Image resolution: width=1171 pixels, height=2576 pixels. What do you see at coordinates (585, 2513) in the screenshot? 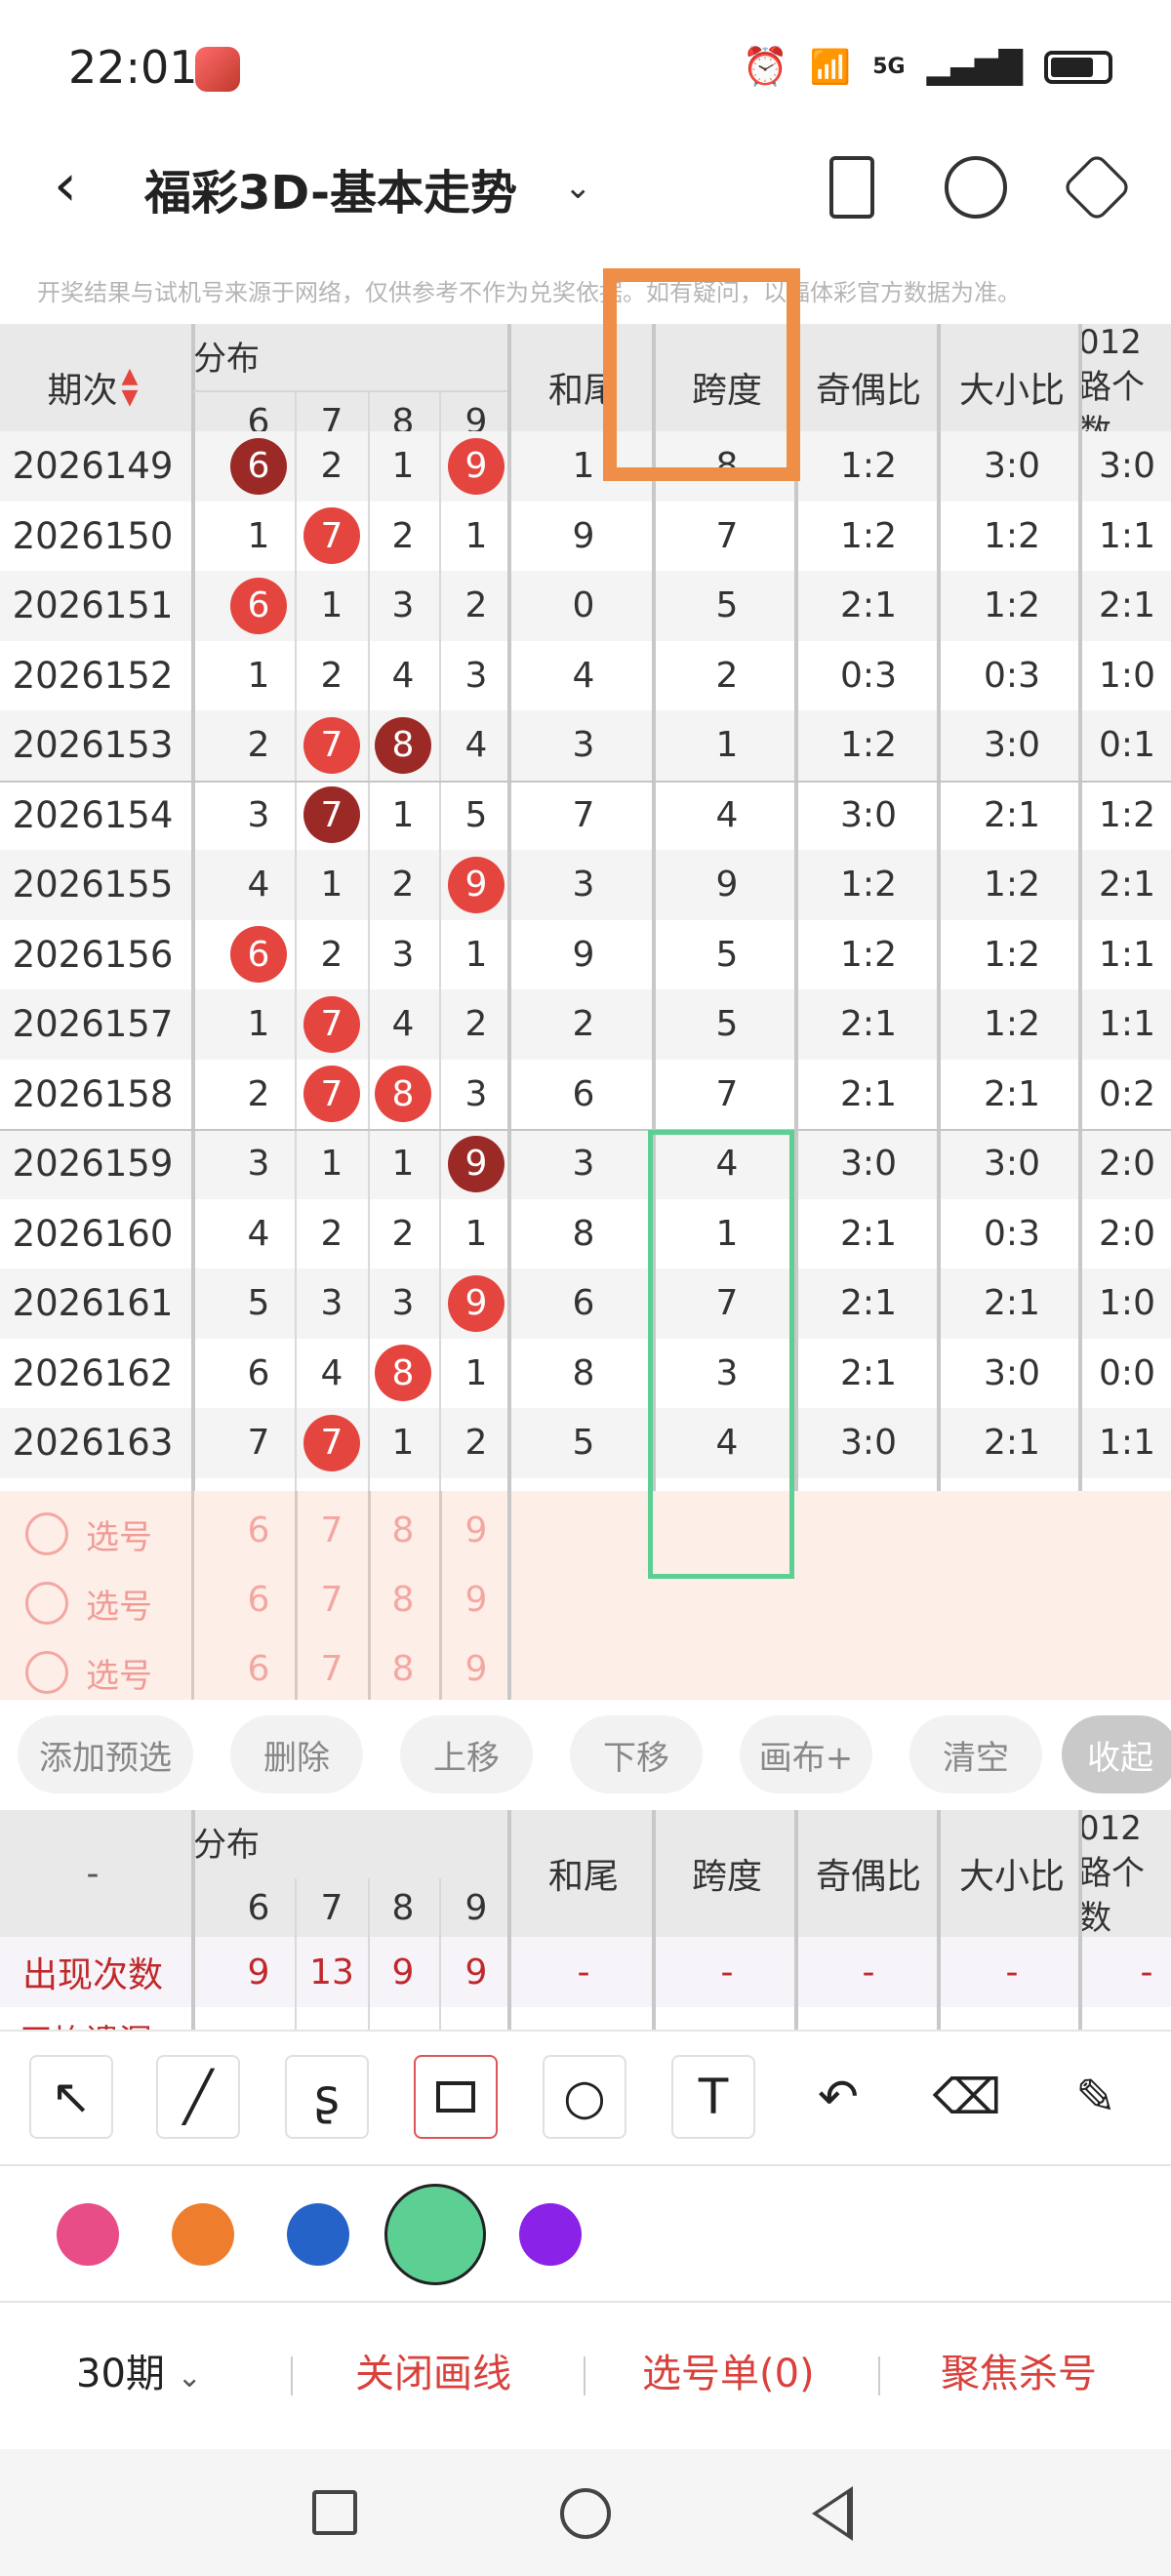
I see `home-icon` at bounding box center [585, 2513].